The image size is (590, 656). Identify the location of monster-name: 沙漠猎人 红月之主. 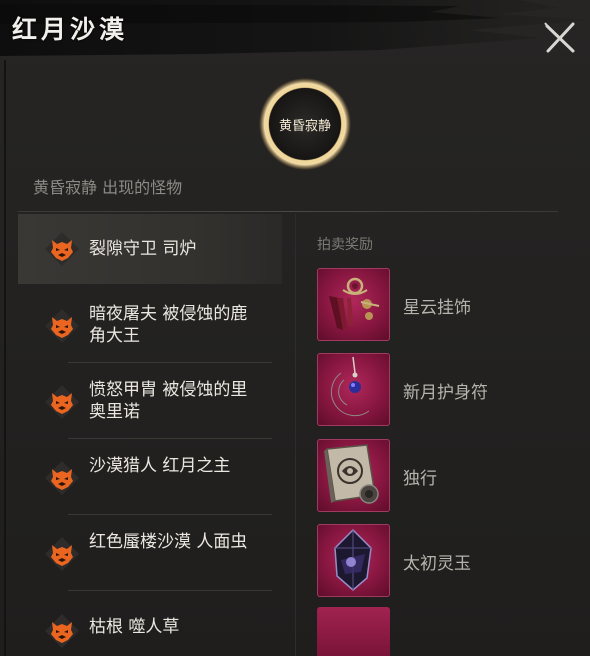
(160, 466).